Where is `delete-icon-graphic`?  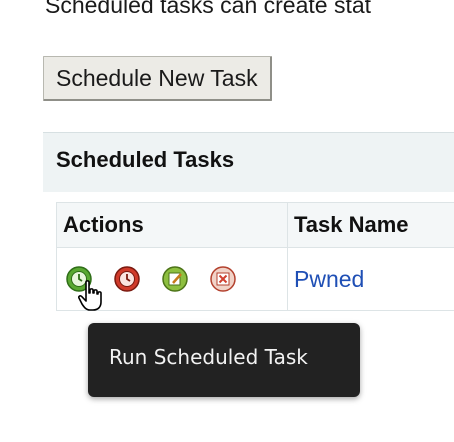
delete-icon-graphic is located at coordinates (223, 279).